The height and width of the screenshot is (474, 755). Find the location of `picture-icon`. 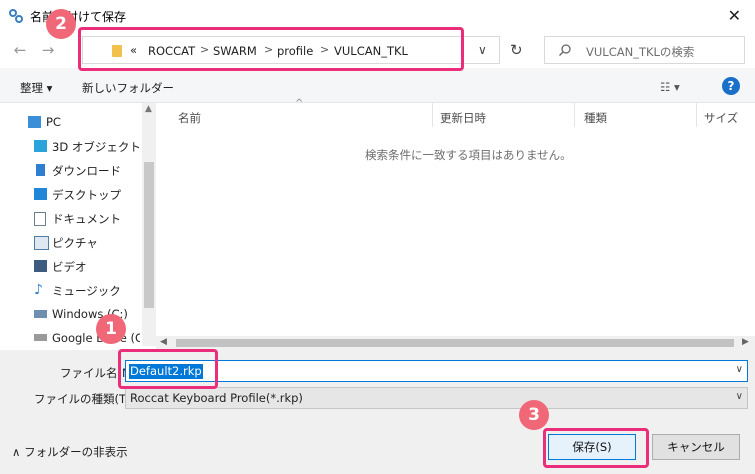

picture-icon is located at coordinates (41, 243).